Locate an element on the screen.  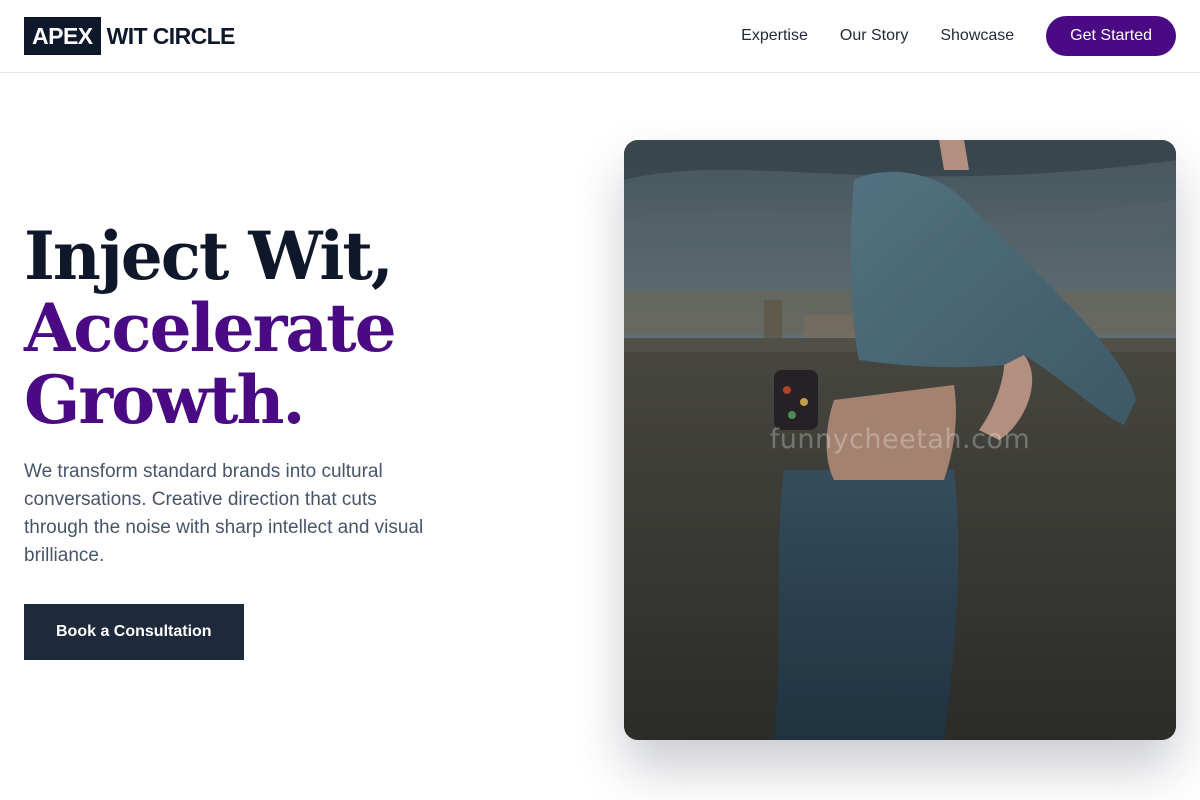
nav-links: Expertise Our Story Showcase Get Started is located at coordinates (958, 36).